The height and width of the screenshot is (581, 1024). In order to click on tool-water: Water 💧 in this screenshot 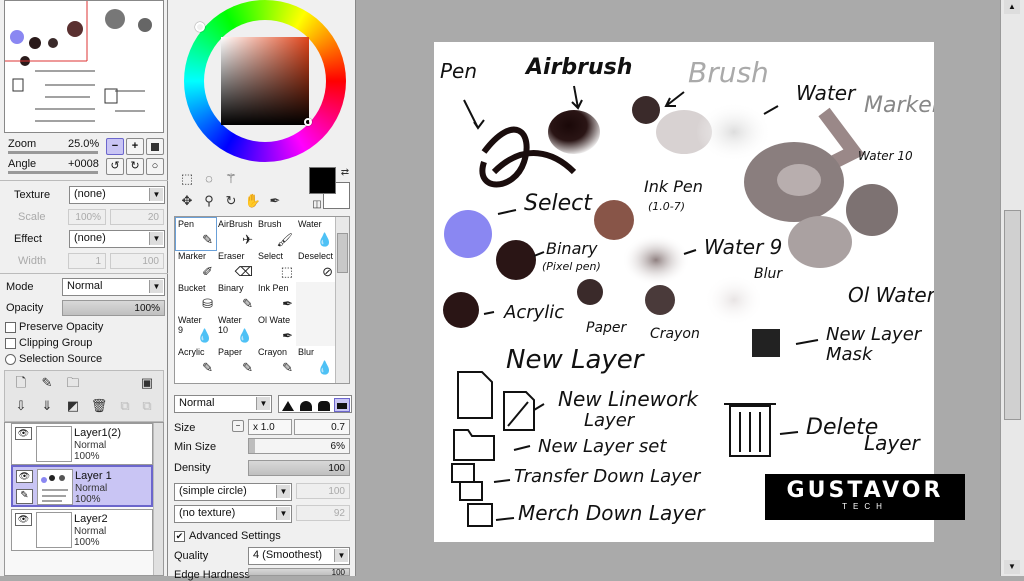, I will do `click(316, 234)`.